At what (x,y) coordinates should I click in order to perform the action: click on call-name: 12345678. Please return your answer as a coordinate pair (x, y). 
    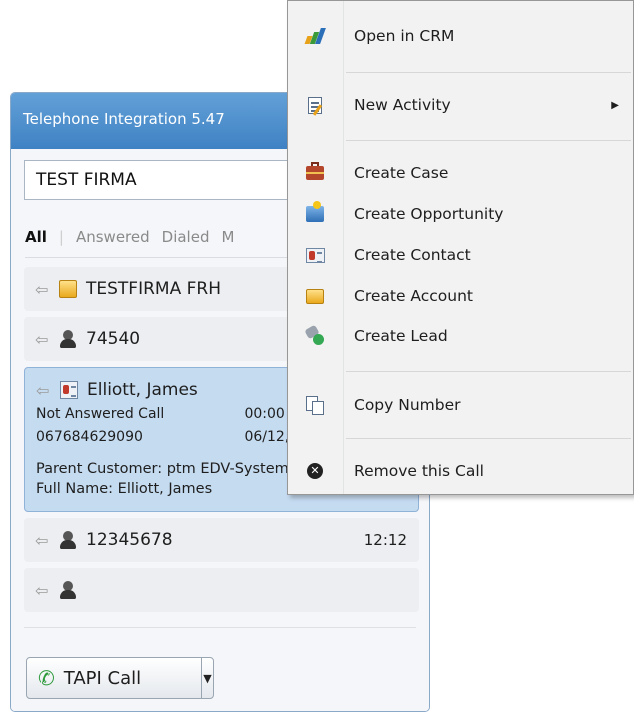
    Looking at the image, I should click on (129, 540).